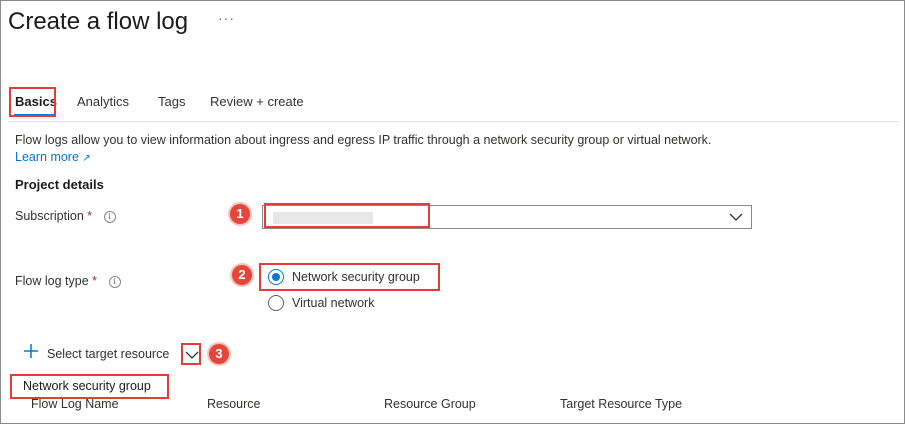  What do you see at coordinates (621, 404) in the screenshot?
I see `column-header-target-resource-type: Target Resource Type` at bounding box center [621, 404].